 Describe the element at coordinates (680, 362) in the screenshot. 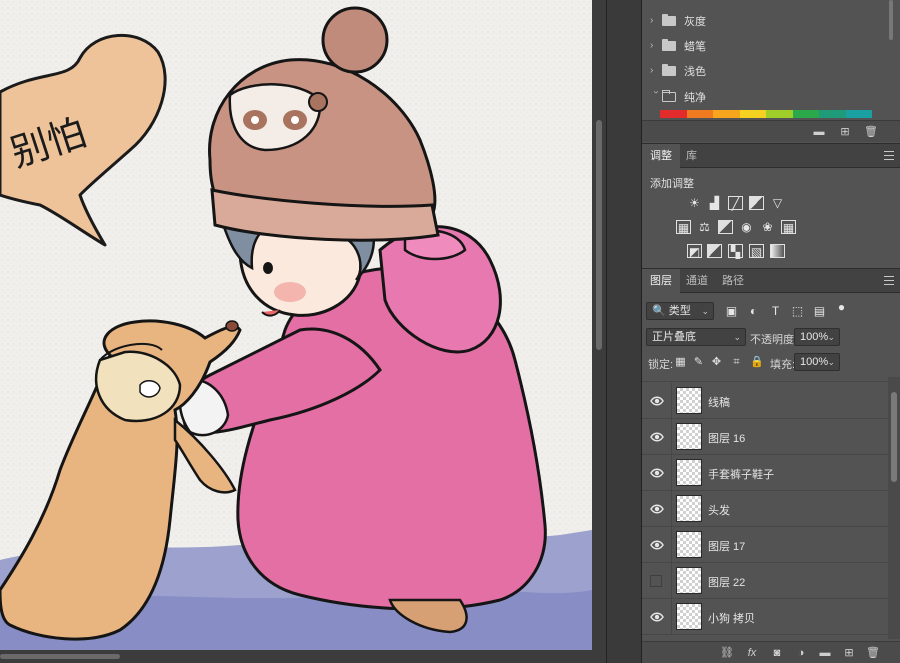

I see `lock-transparent-icon: ▦` at that location.